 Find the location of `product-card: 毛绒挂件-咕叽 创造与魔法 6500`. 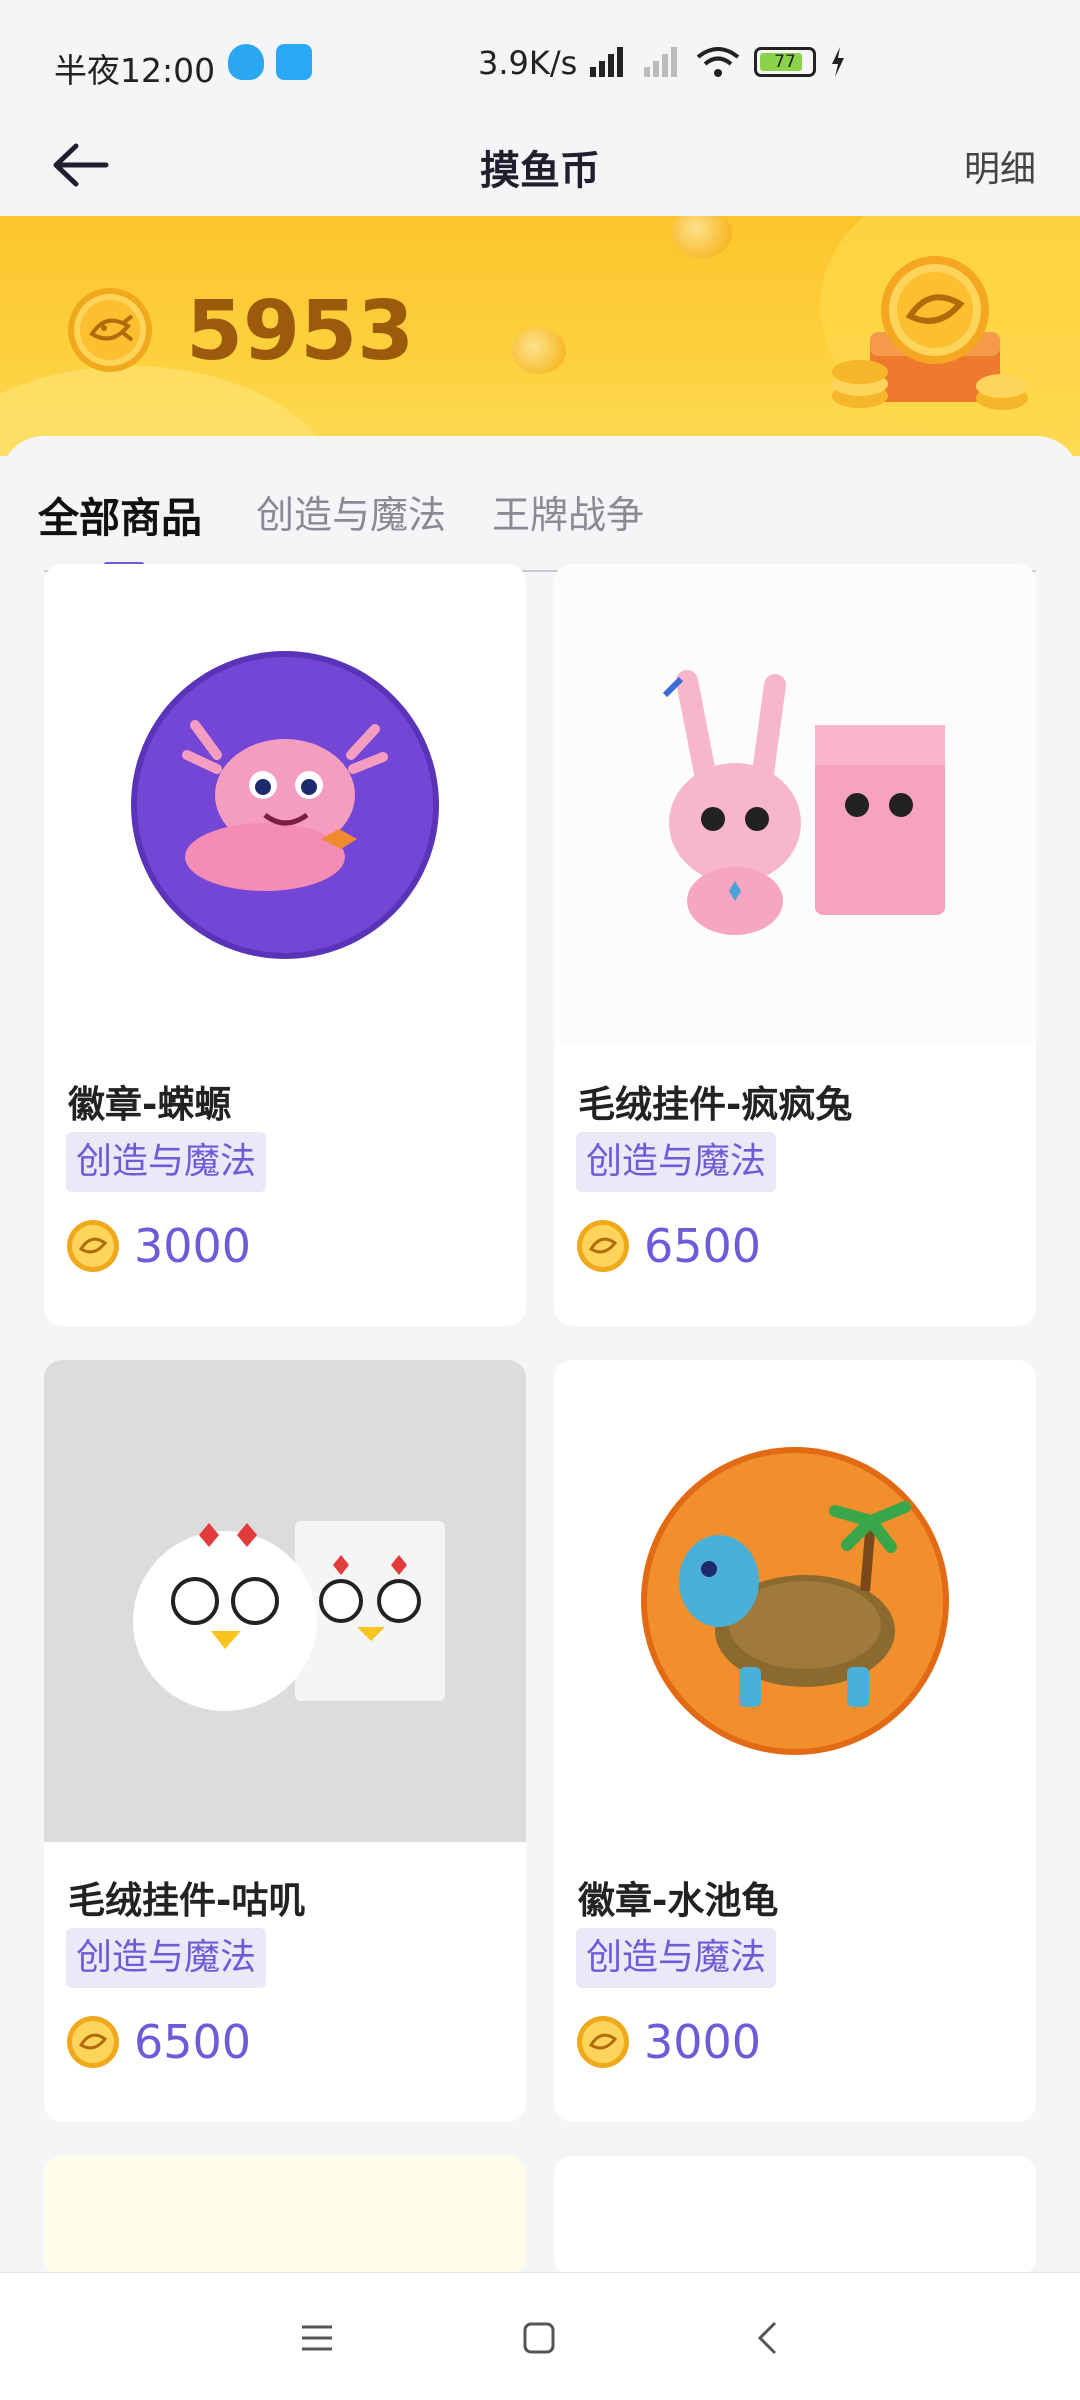

product-card: 毛绒挂件-咕叽 创造与魔法 6500 is located at coordinates (285, 1741).